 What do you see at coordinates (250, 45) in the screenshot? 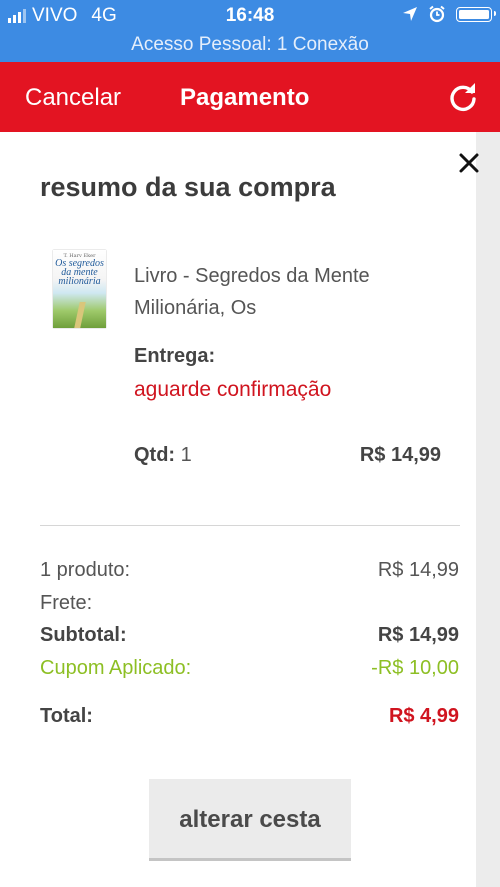
I see `connection-banner: Acesso Pessoal: 1 Conexão` at bounding box center [250, 45].